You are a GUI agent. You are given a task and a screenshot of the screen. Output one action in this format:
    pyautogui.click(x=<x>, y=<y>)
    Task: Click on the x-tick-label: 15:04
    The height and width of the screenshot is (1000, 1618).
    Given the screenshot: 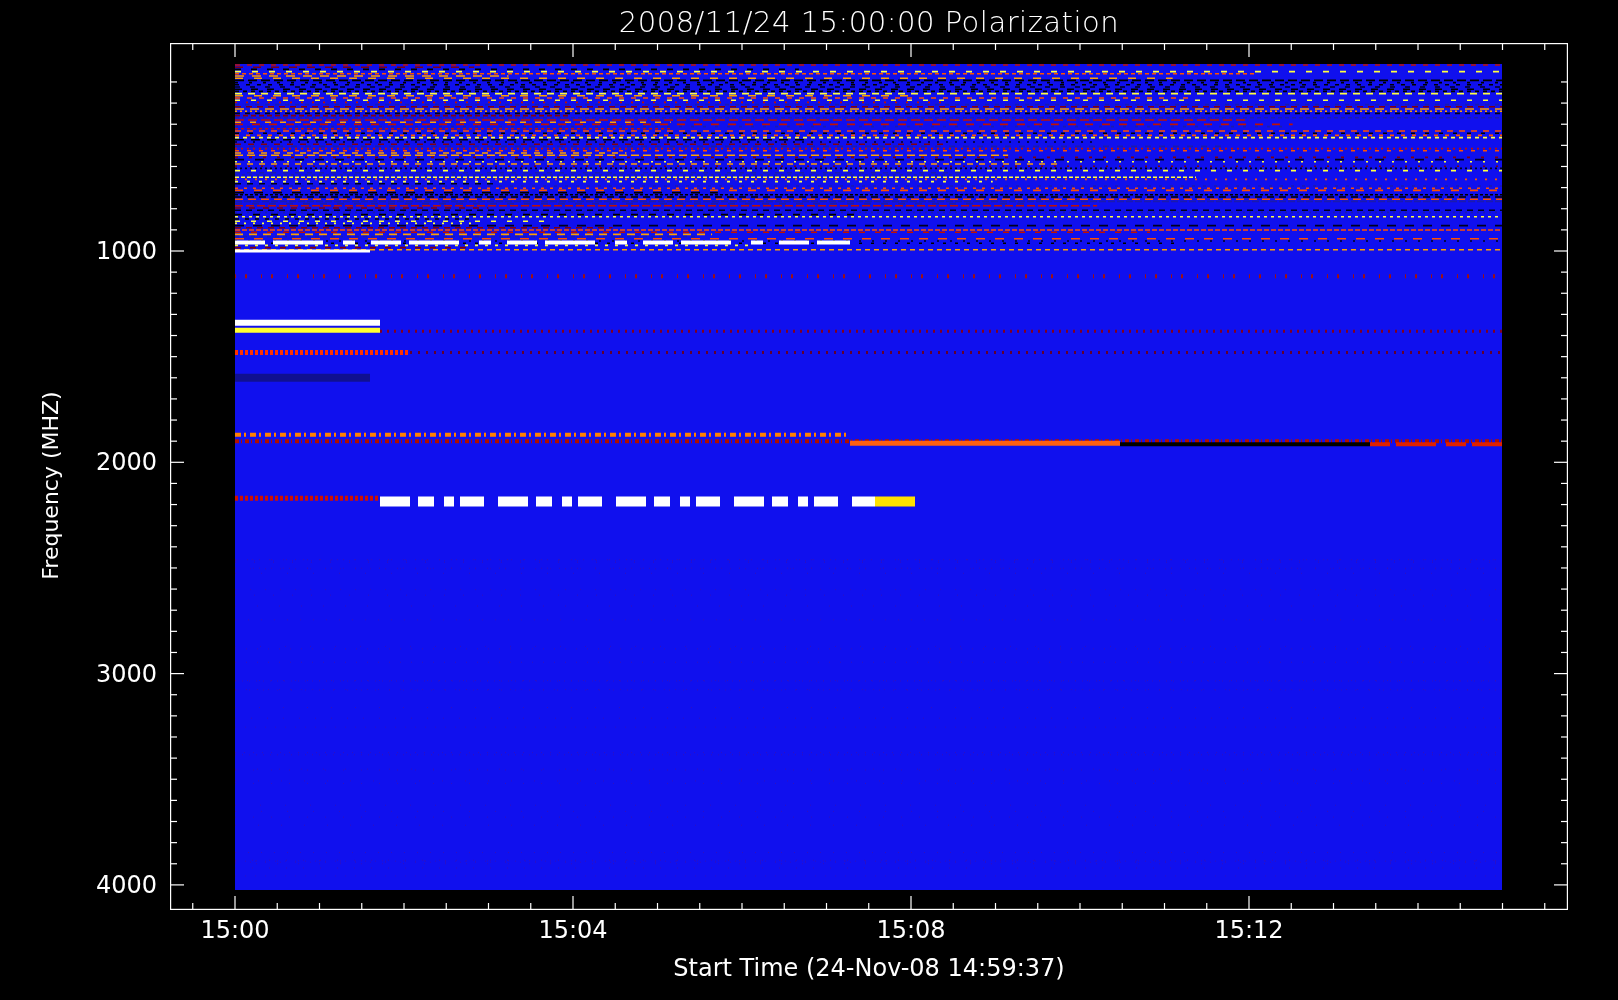 What is the action you would take?
    pyautogui.click(x=573, y=930)
    